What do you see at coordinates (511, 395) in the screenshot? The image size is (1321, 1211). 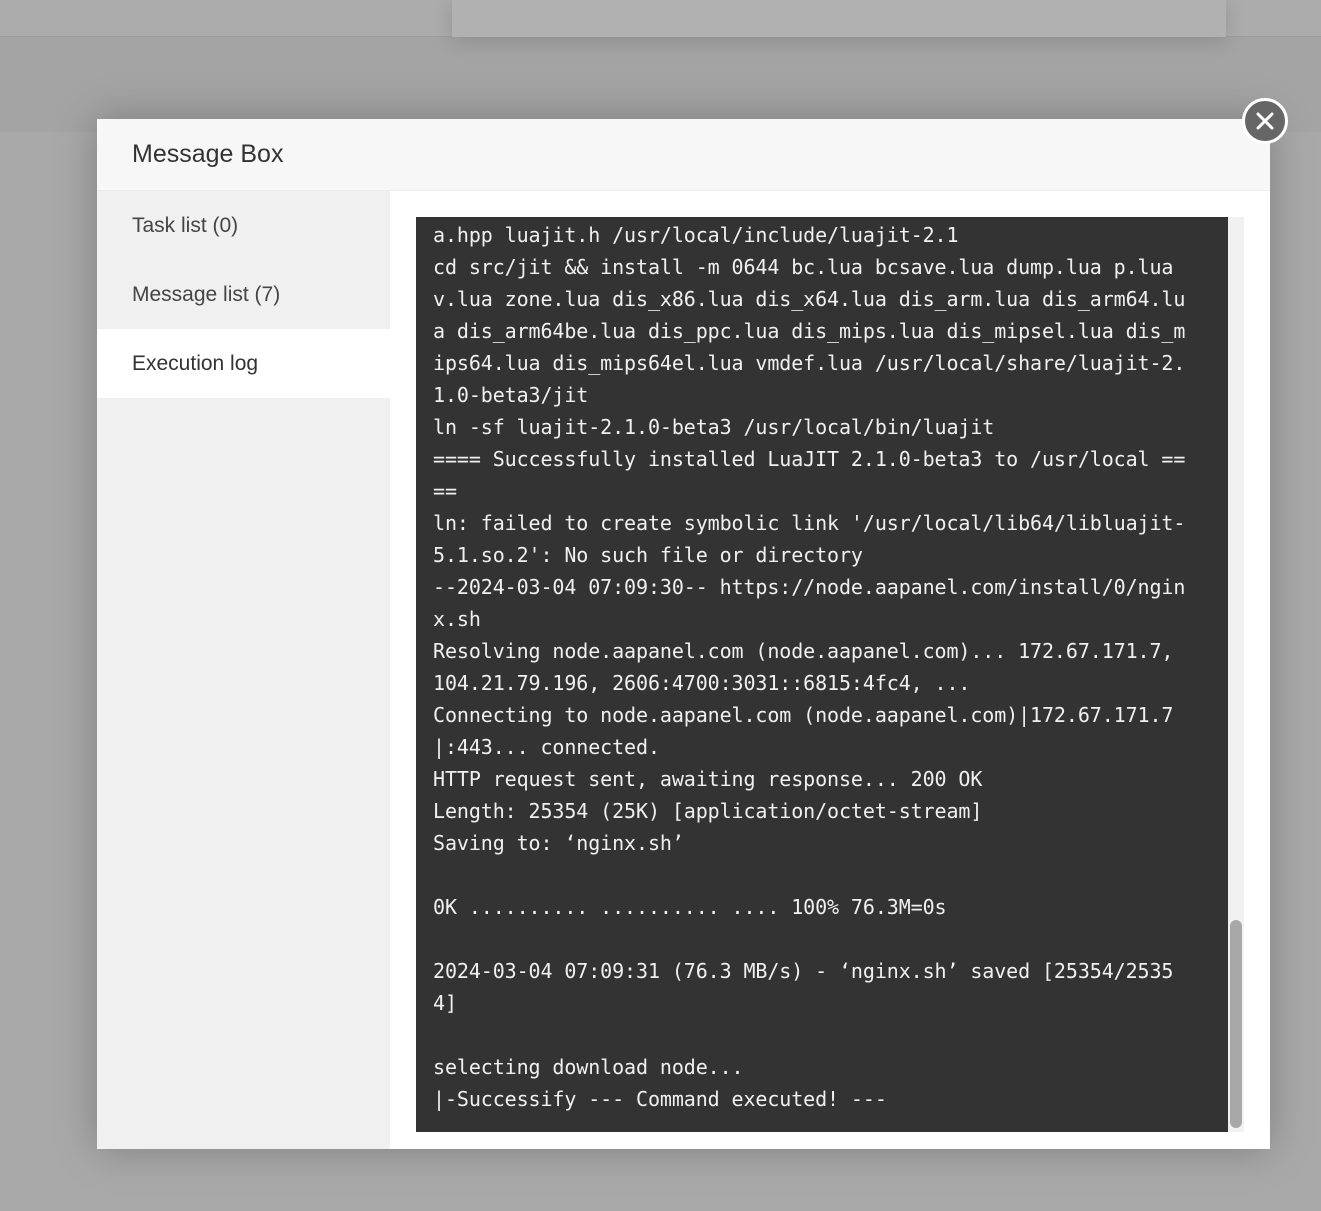 I see `log-line: 1.0-beta3/jit` at bounding box center [511, 395].